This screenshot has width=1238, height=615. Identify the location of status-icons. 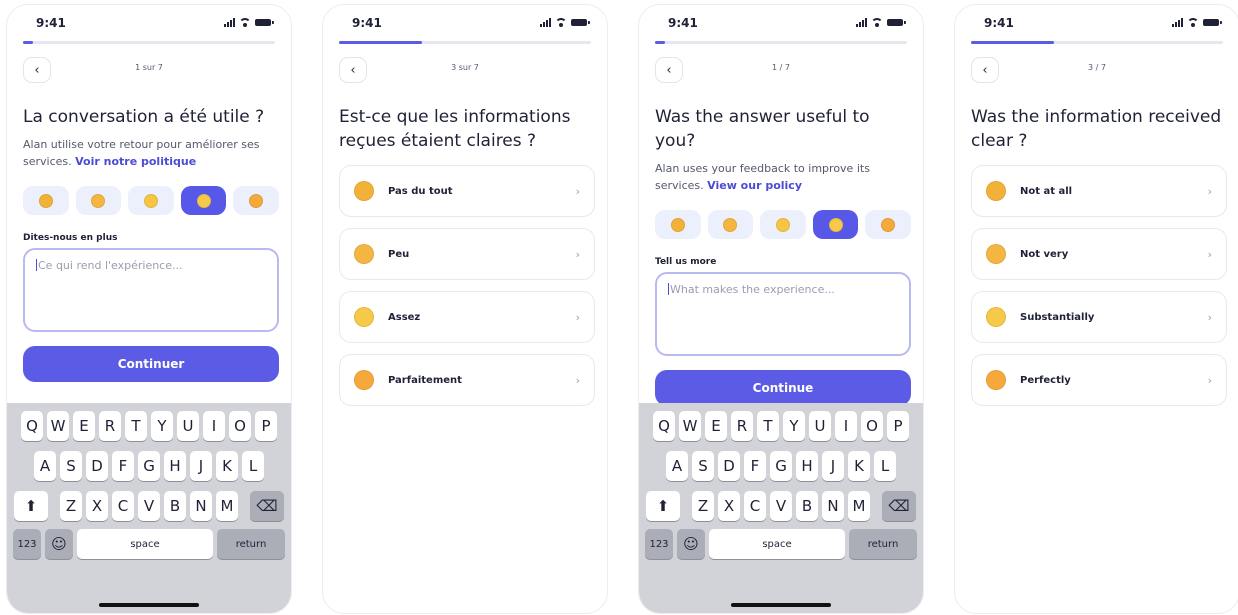
(249, 22).